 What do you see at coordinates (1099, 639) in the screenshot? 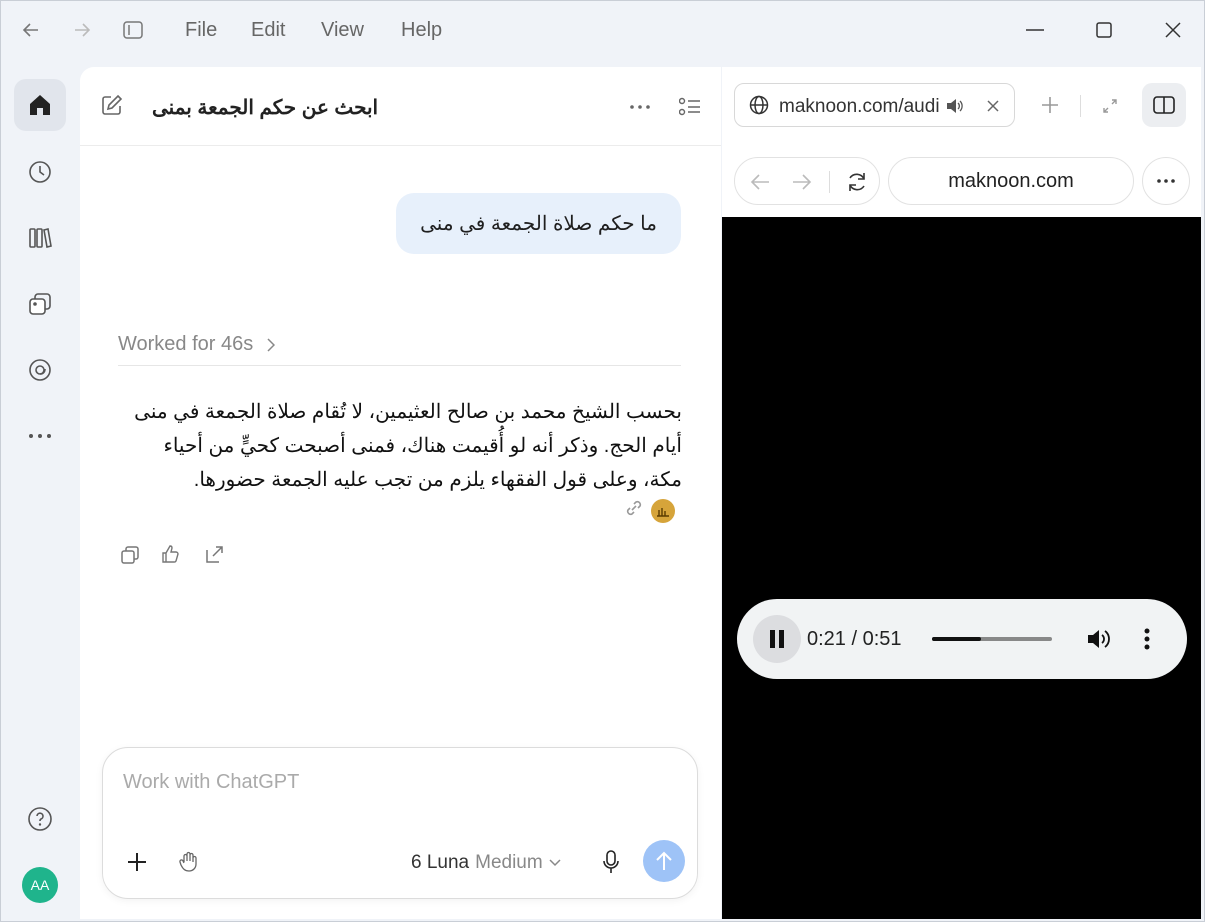
I see `volume-icon` at bounding box center [1099, 639].